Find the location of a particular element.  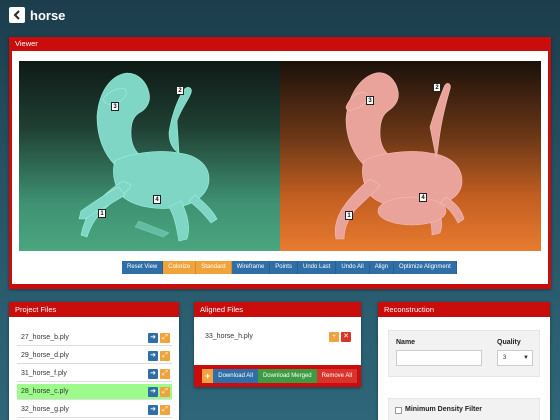

source-marker-2: 2 is located at coordinates (180, 90).